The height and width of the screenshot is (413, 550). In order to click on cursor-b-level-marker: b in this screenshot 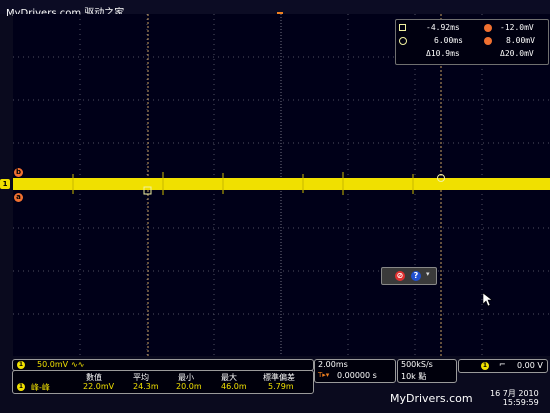, I will do `click(18, 172)`.